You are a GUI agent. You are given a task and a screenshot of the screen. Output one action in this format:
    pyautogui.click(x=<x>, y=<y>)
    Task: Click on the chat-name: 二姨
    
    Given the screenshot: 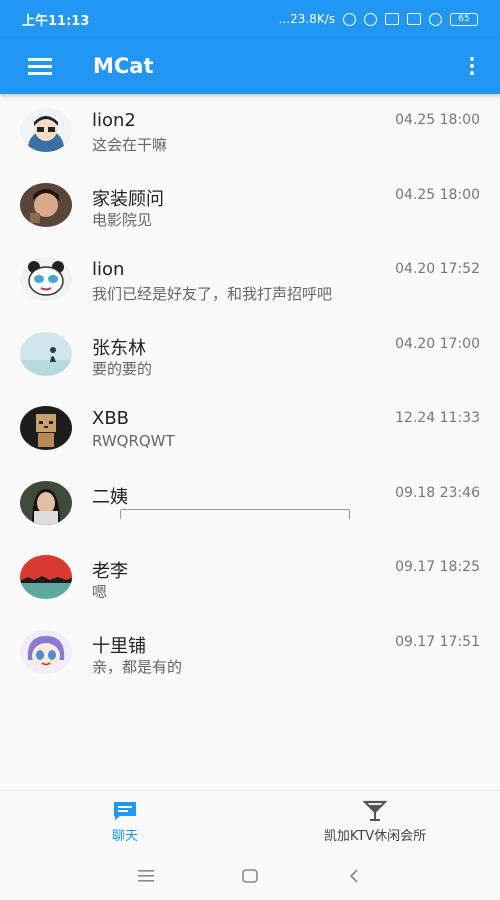 What is the action you would take?
    pyautogui.click(x=110, y=497)
    